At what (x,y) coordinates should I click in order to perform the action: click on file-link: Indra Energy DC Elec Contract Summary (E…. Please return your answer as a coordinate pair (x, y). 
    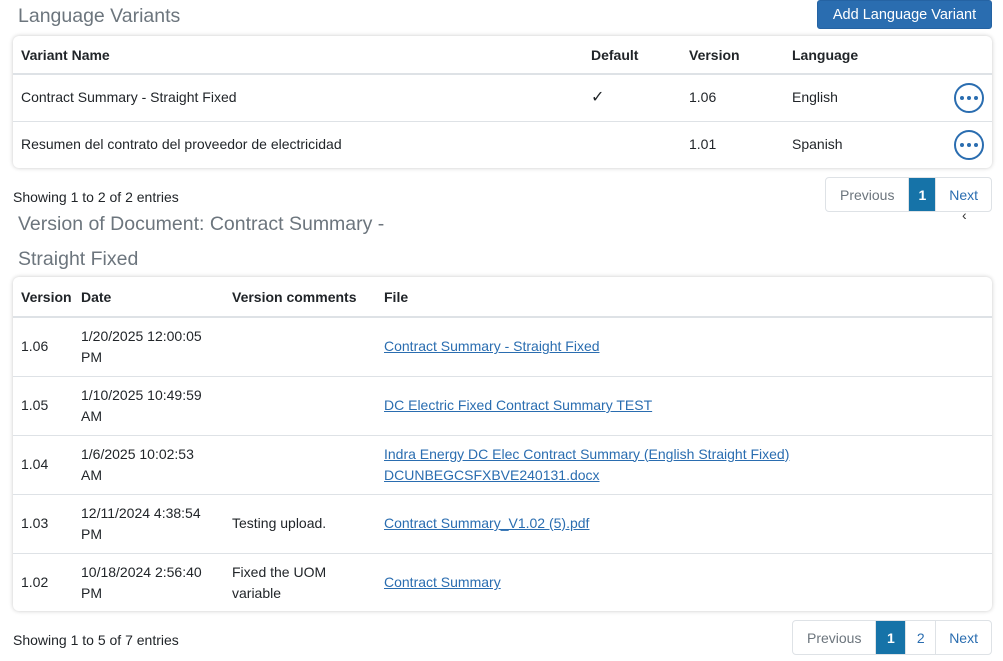
    Looking at the image, I should click on (586, 464).